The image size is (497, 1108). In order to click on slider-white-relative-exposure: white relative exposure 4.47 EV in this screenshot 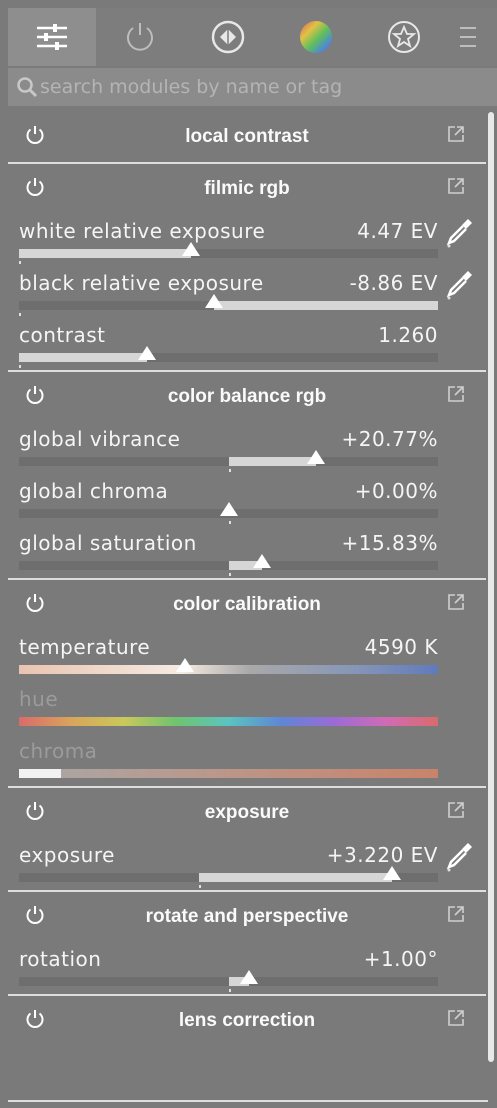, I will do `click(247, 240)`.